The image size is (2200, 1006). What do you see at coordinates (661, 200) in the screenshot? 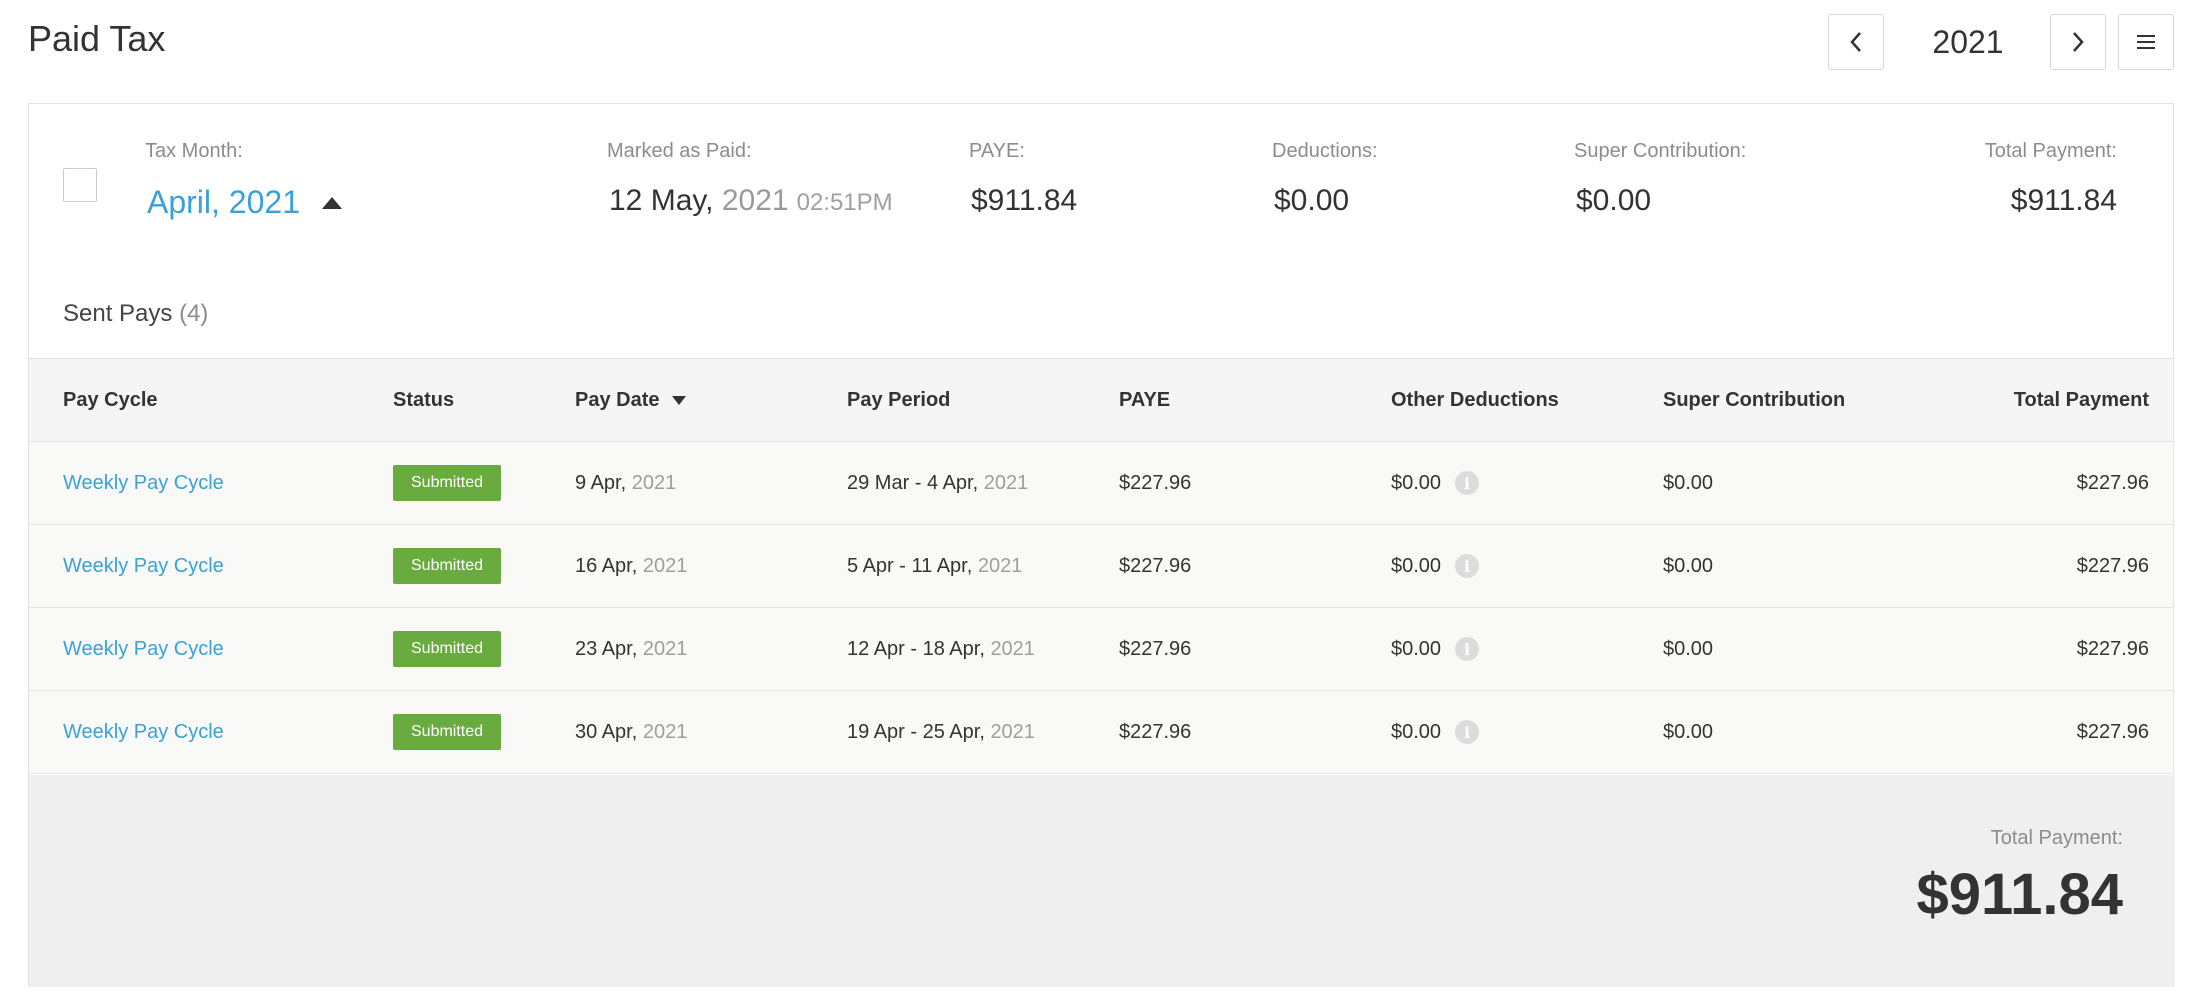
I see `marked-paid-date: 12 May,` at bounding box center [661, 200].